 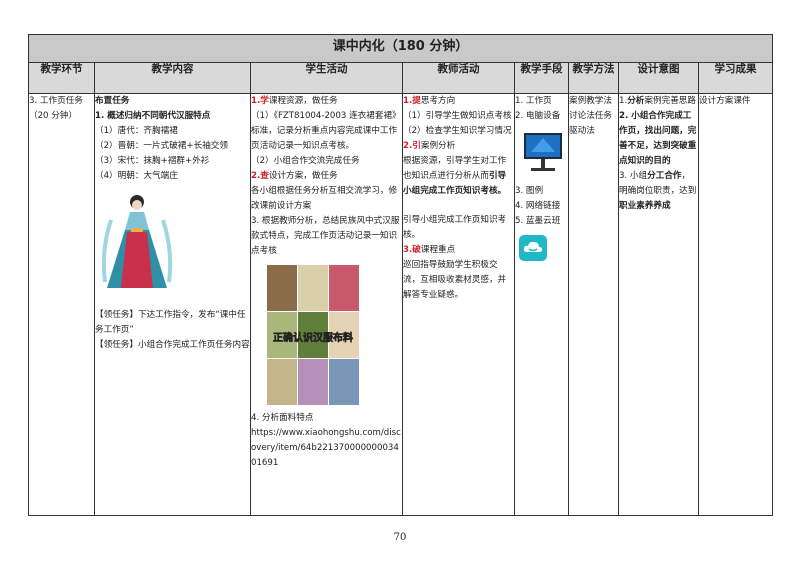 I want to click on hanfu-fabric-image: 正确认识汉服布料, so click(x=313, y=335).